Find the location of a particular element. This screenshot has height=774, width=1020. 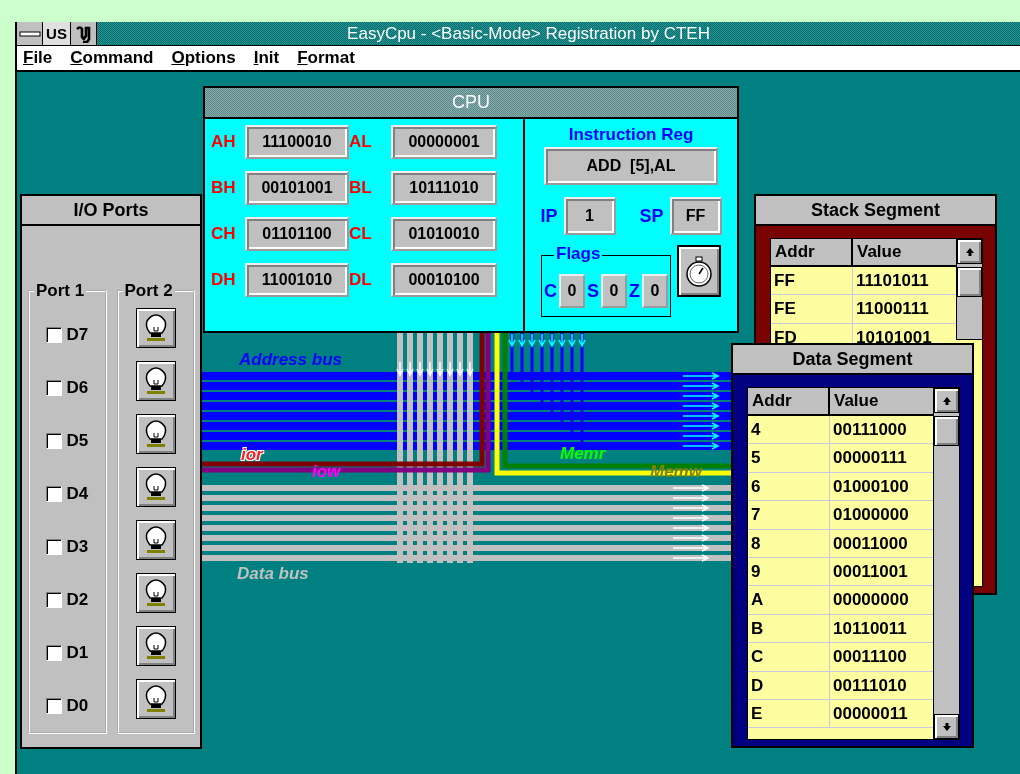

checkbox-label: D1 is located at coordinates (77, 652).